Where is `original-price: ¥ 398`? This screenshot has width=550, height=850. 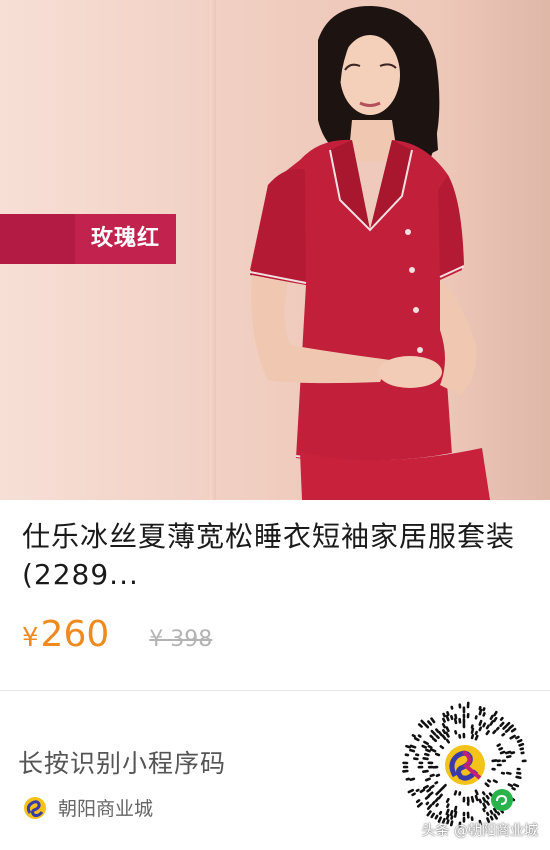 original-price: ¥ 398 is located at coordinates (181, 639).